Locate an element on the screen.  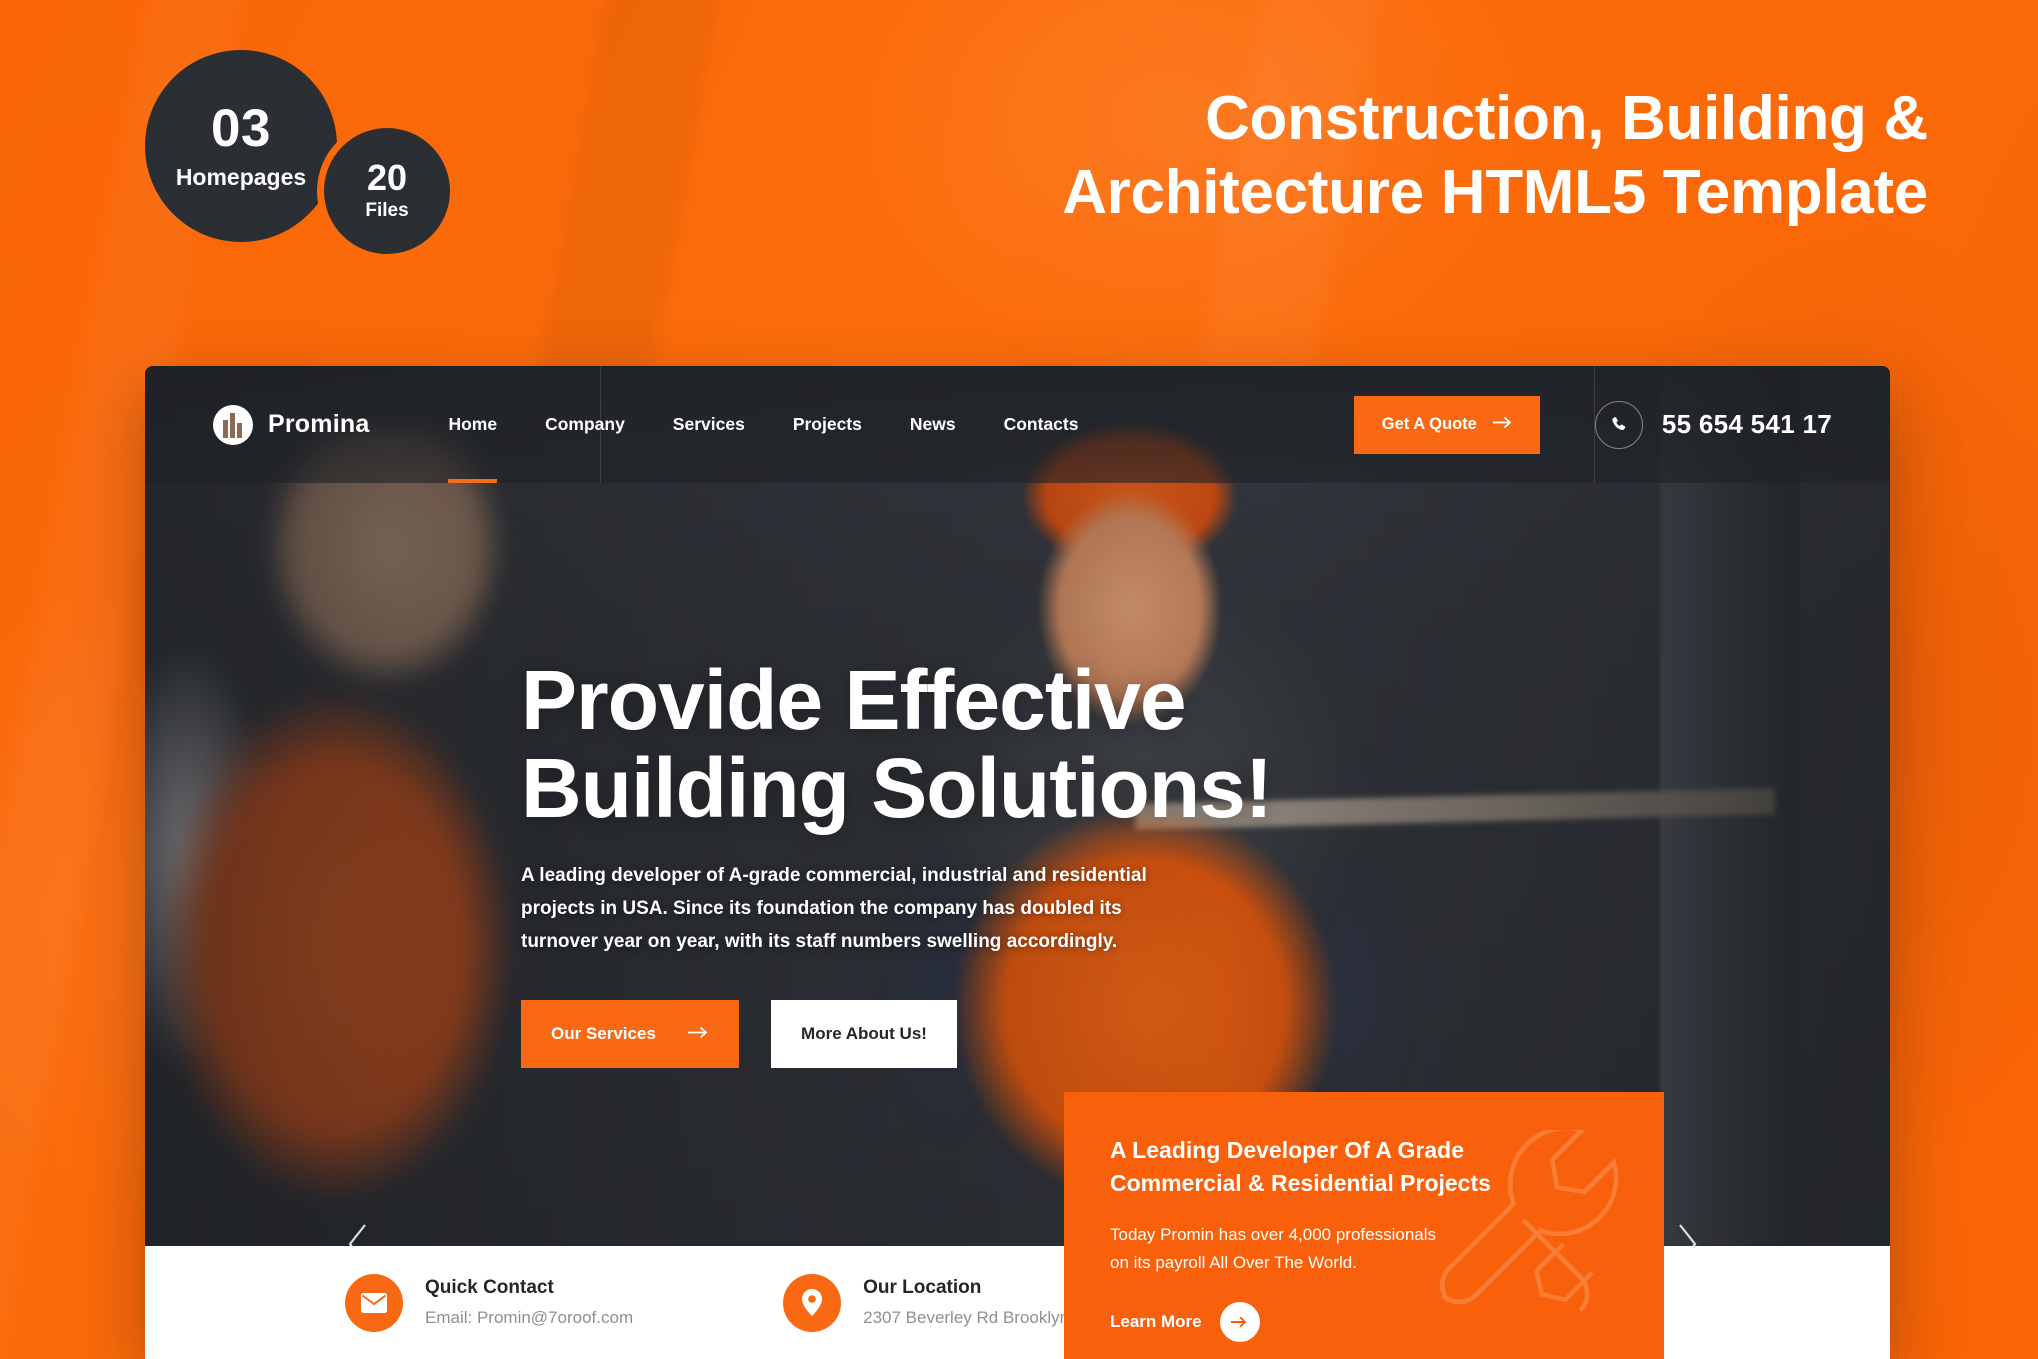
phone-number: 55 654 541 17 is located at coordinates (1746, 424).